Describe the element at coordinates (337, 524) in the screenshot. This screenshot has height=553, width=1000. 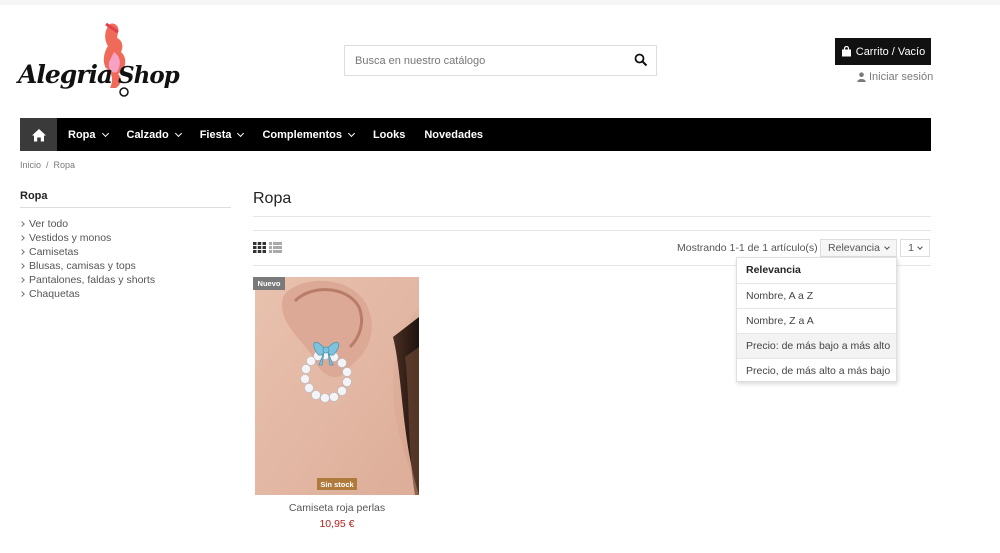
I see `product-price: 10,95 €` at that location.